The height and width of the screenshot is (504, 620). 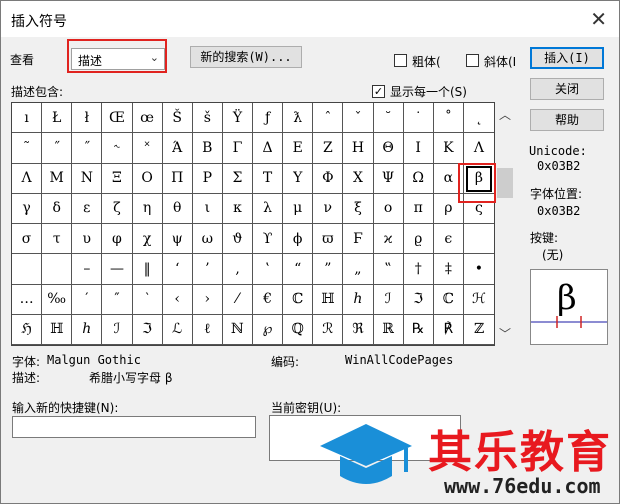 What do you see at coordinates (57, 118) in the screenshot?
I see `symbol-cell: Ł` at bounding box center [57, 118].